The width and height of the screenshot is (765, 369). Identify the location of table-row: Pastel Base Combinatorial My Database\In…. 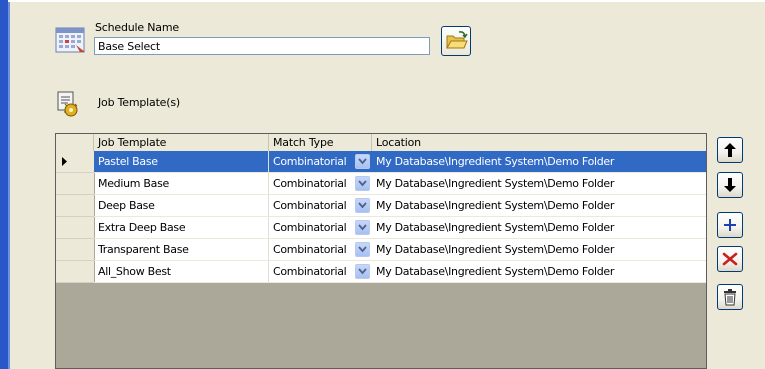
(381, 162).